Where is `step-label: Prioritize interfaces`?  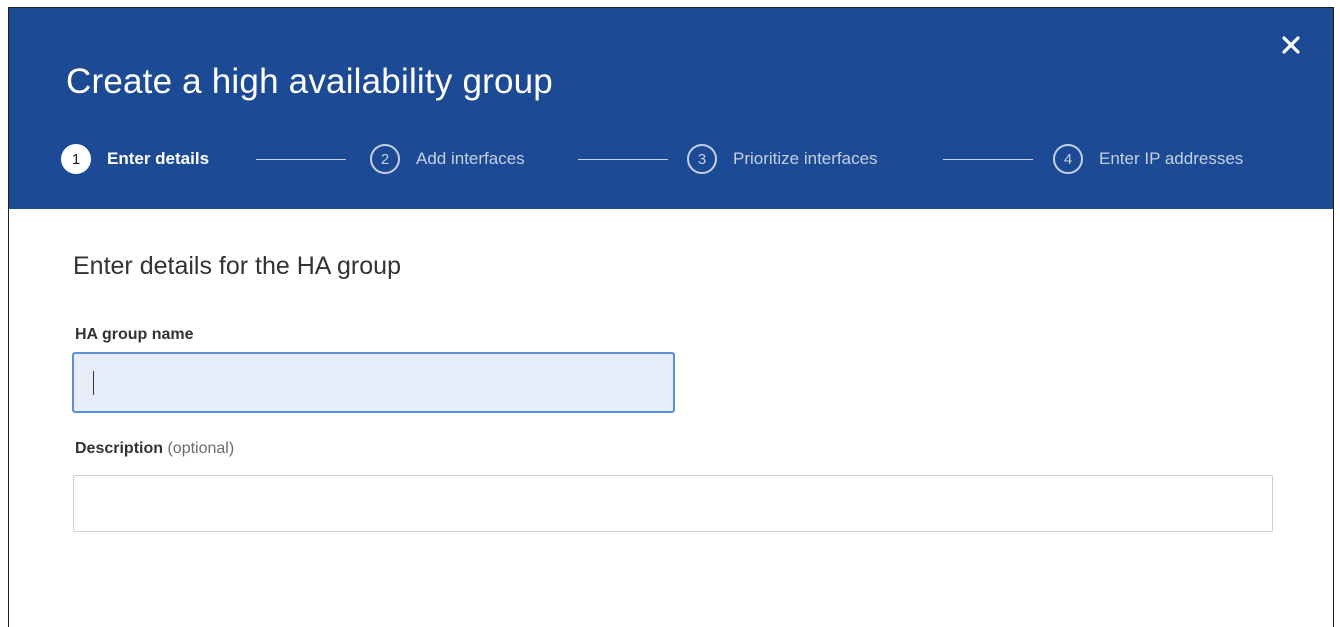
step-label: Prioritize interfaces is located at coordinates (805, 158).